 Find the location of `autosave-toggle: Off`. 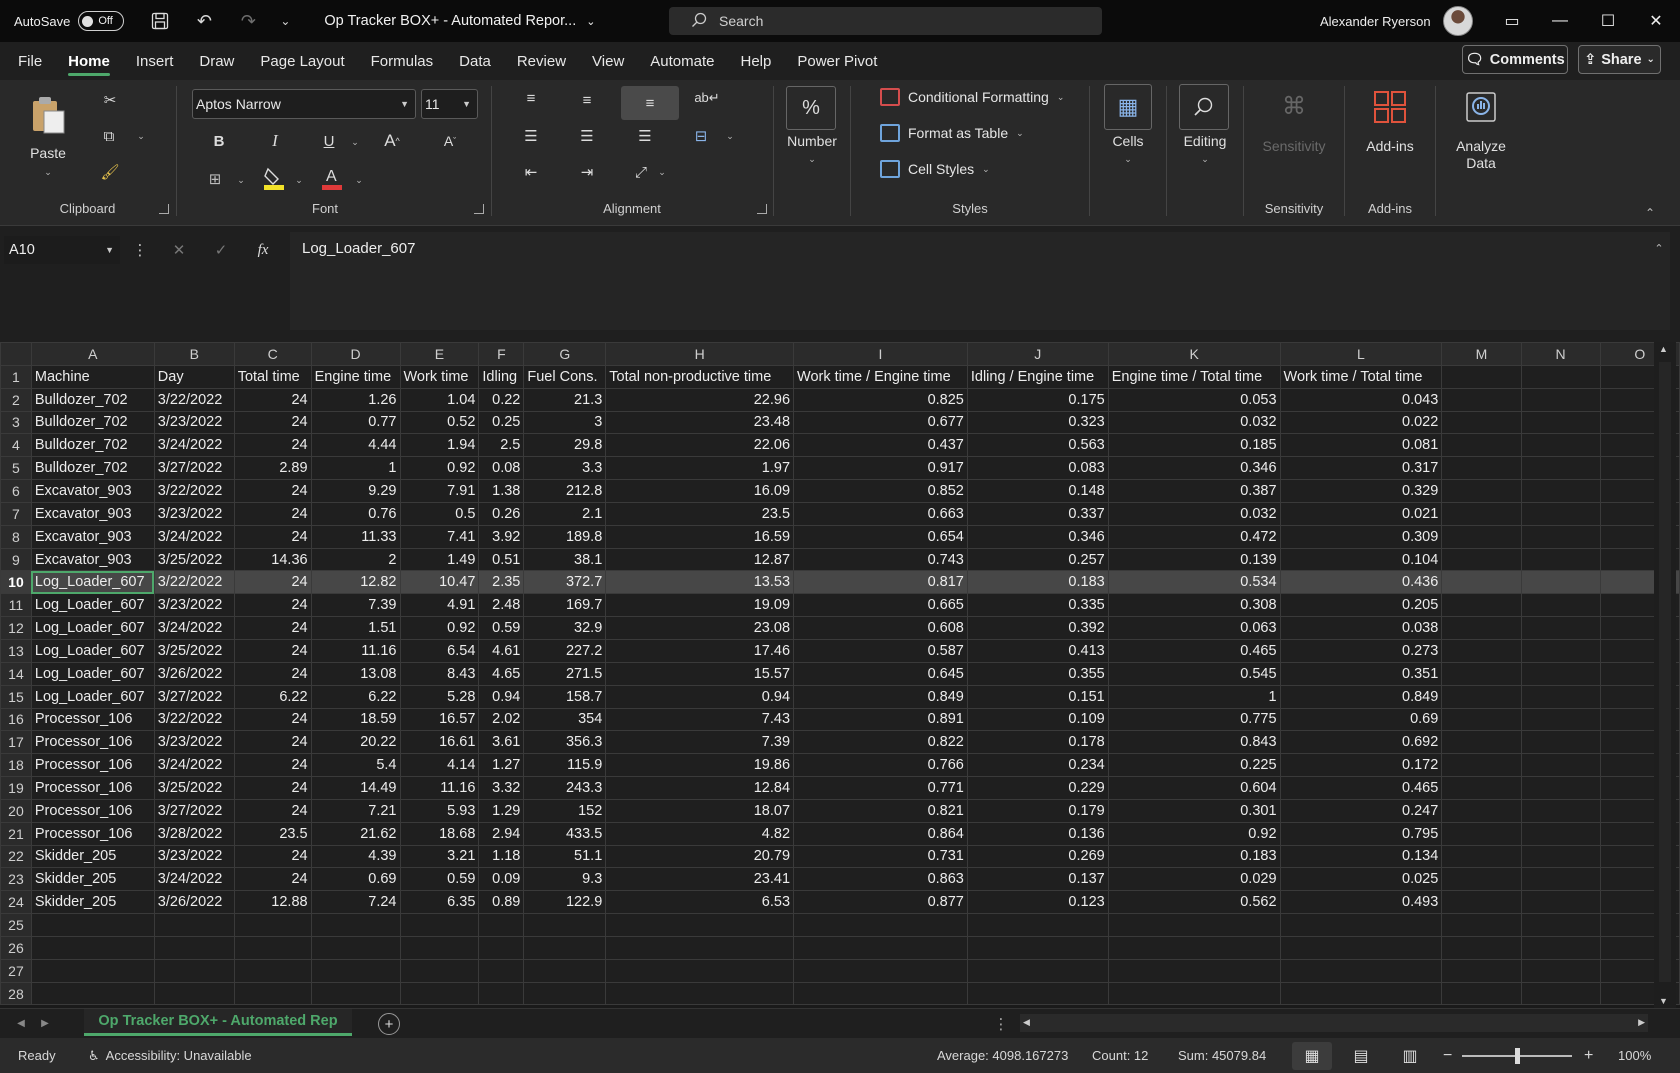

autosave-toggle: Off is located at coordinates (101, 21).